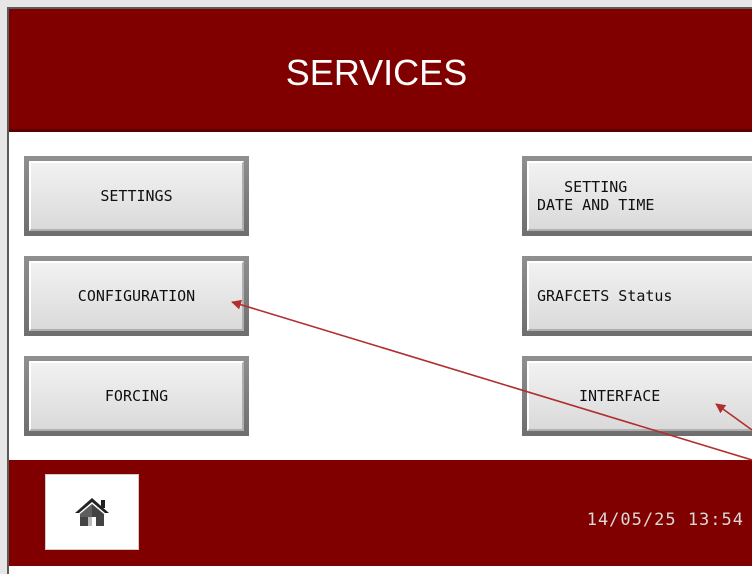 The image size is (752, 574). I want to click on annotation-arrow-interface, so click(733, 417).